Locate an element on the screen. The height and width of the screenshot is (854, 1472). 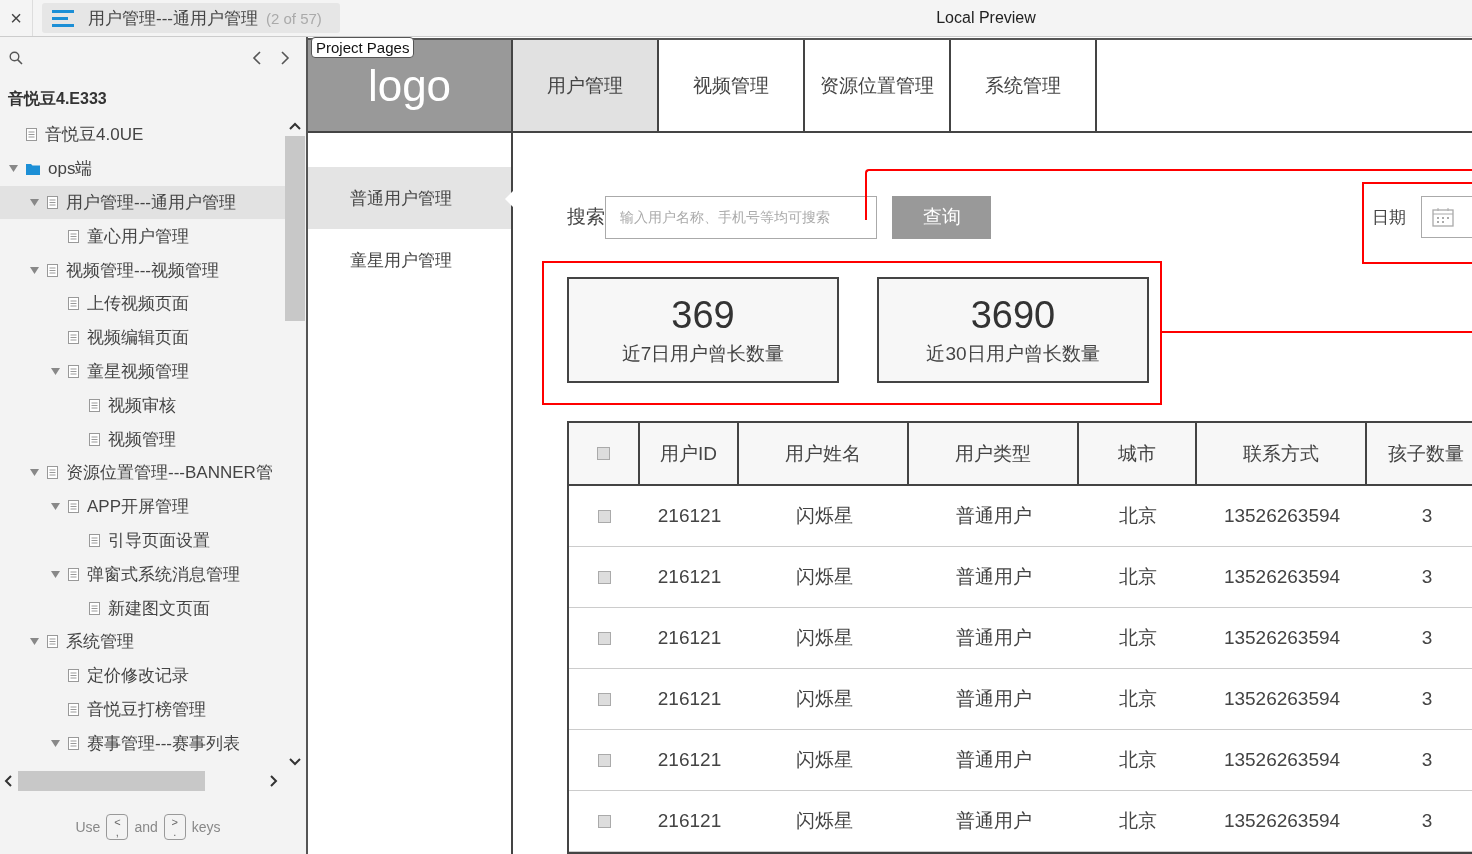
tree-item: 音悦豆4.0UE is located at coordinates (142, 135).